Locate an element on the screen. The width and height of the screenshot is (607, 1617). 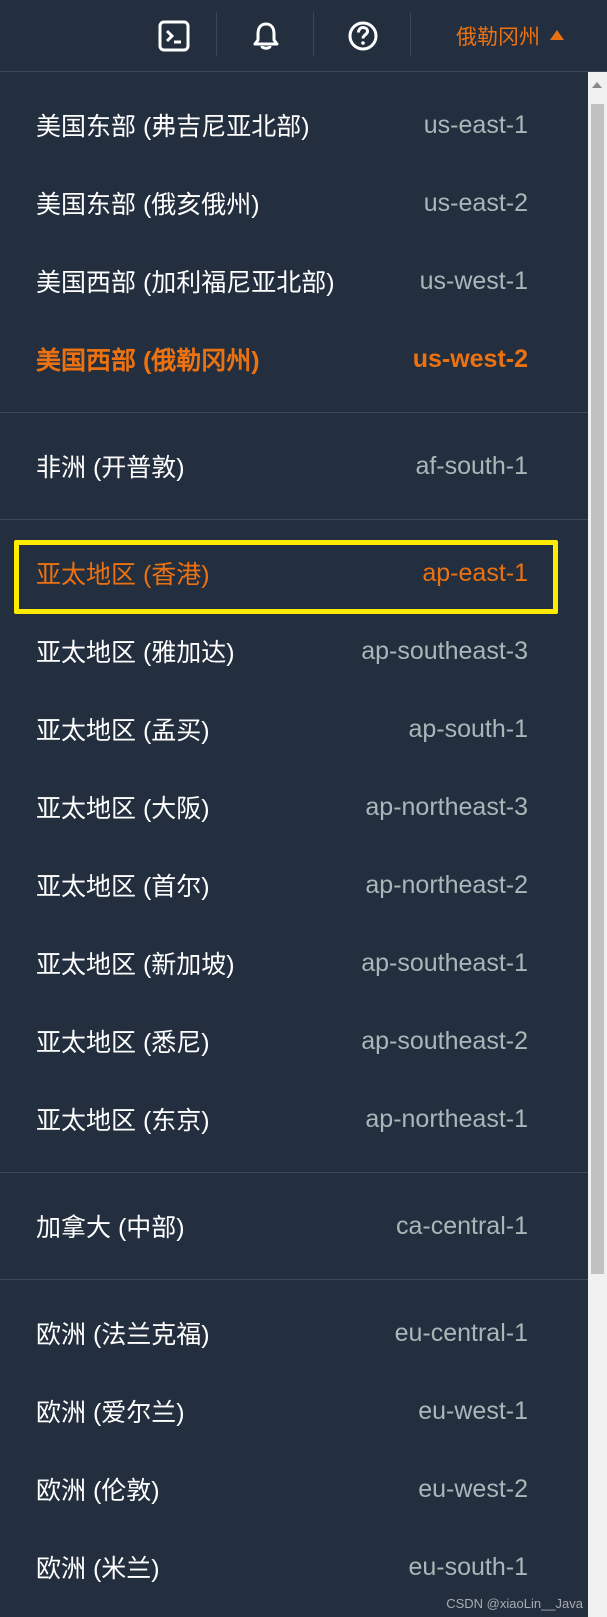
region-code: eu-west-1 is located at coordinates (473, 1410).